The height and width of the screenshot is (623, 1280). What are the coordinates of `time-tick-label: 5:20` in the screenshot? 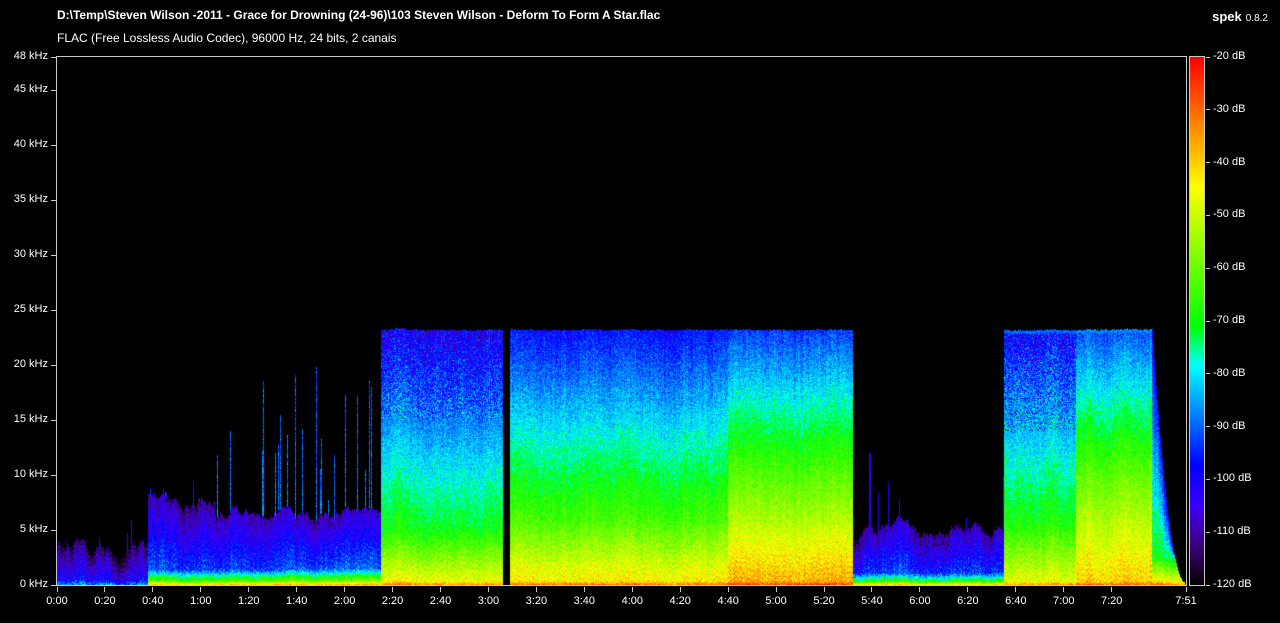 It's located at (824, 601).